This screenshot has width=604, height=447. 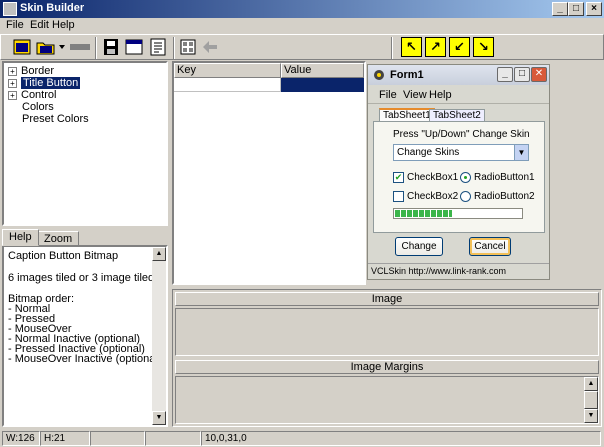 I want to click on menu-bar: File Edit Help, so click(x=302, y=26).